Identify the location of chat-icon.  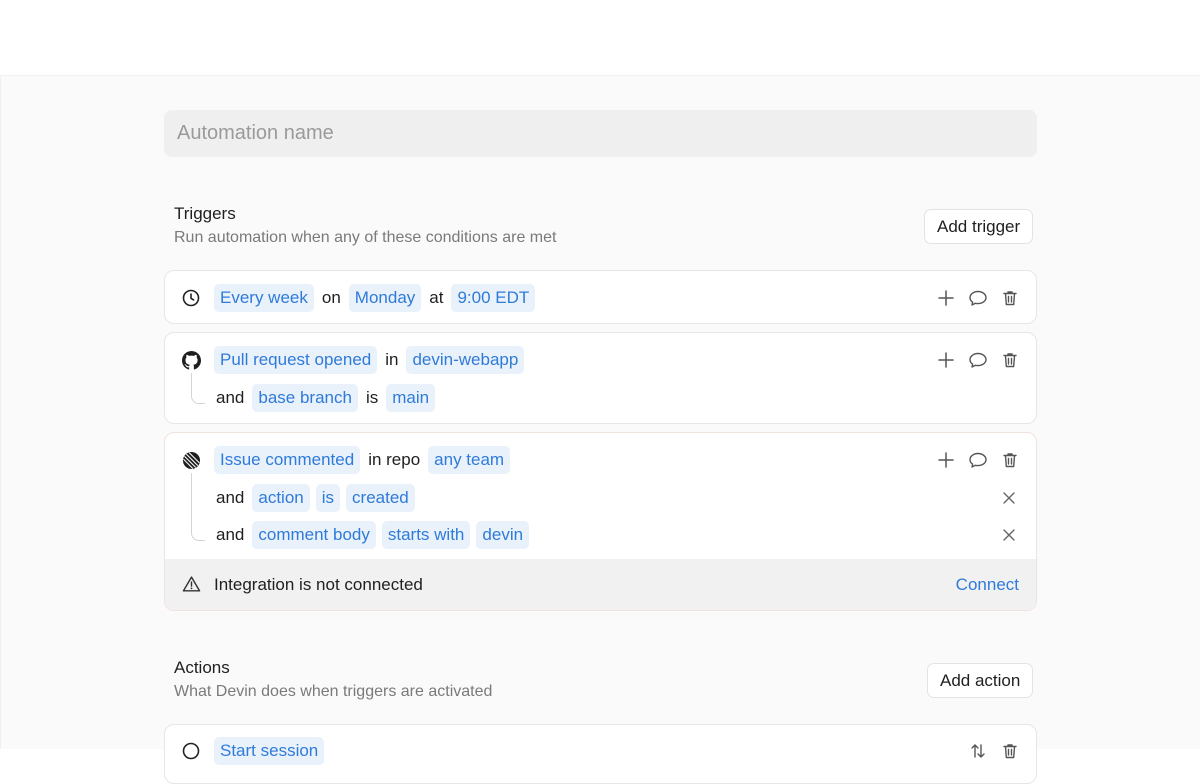
(191, 751).